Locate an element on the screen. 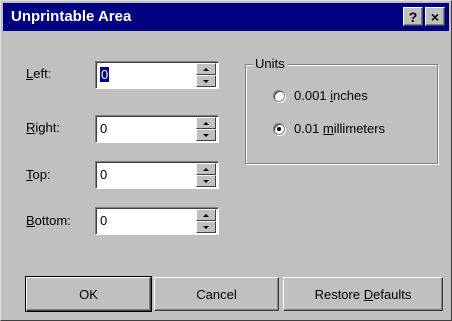  bottom-label: Bottom: is located at coordinates (48, 220).